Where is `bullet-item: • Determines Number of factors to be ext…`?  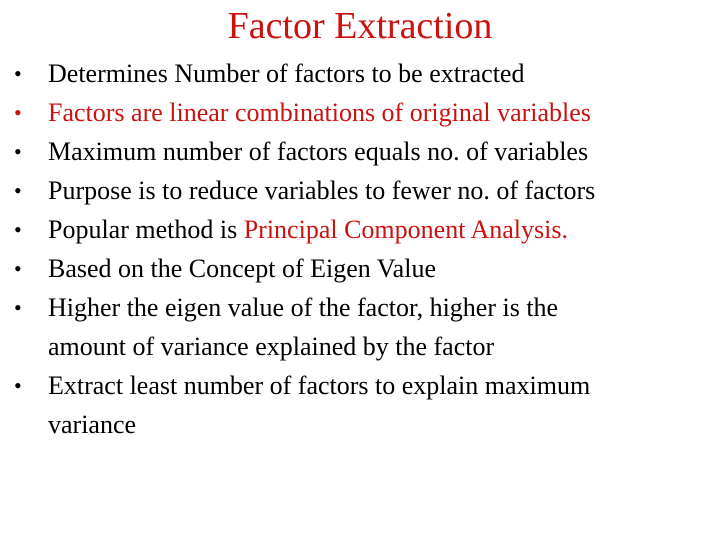 bullet-item: • Determines Number of factors to be ext… is located at coordinates (360, 73).